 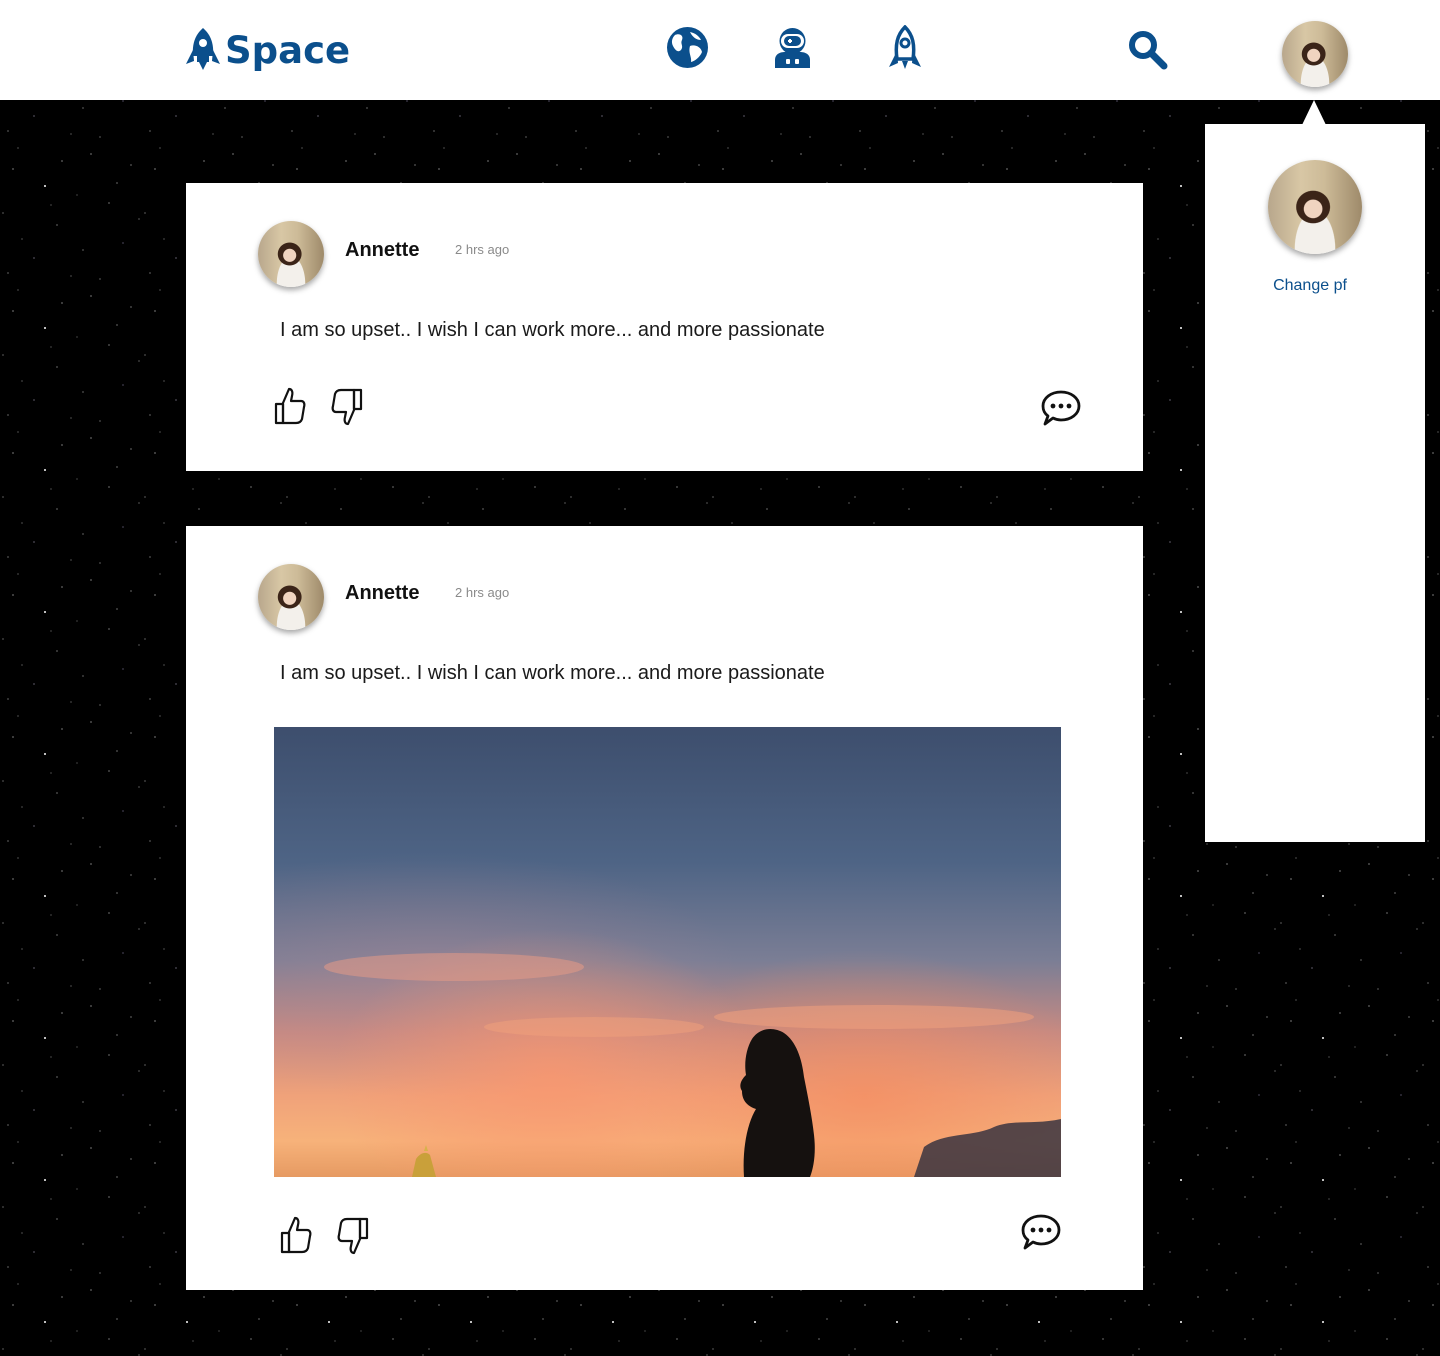 I want to click on brand-name: Space, so click(x=288, y=50).